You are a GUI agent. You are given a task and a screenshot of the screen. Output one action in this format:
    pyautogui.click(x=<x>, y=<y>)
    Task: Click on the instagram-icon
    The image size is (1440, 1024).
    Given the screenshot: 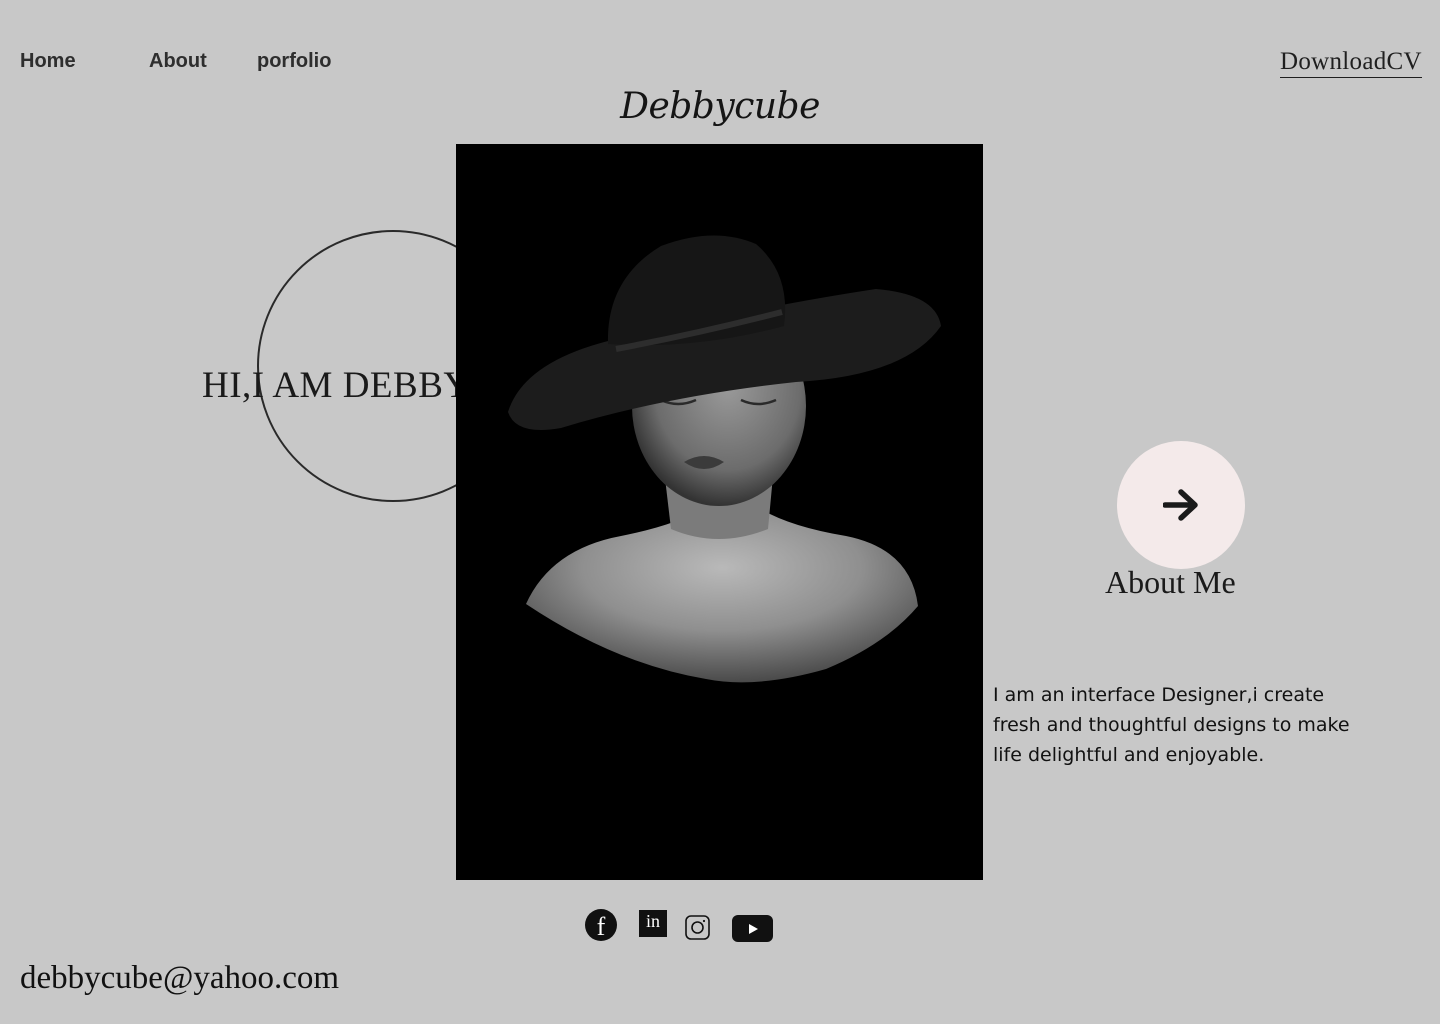 What is the action you would take?
    pyautogui.click(x=697, y=927)
    